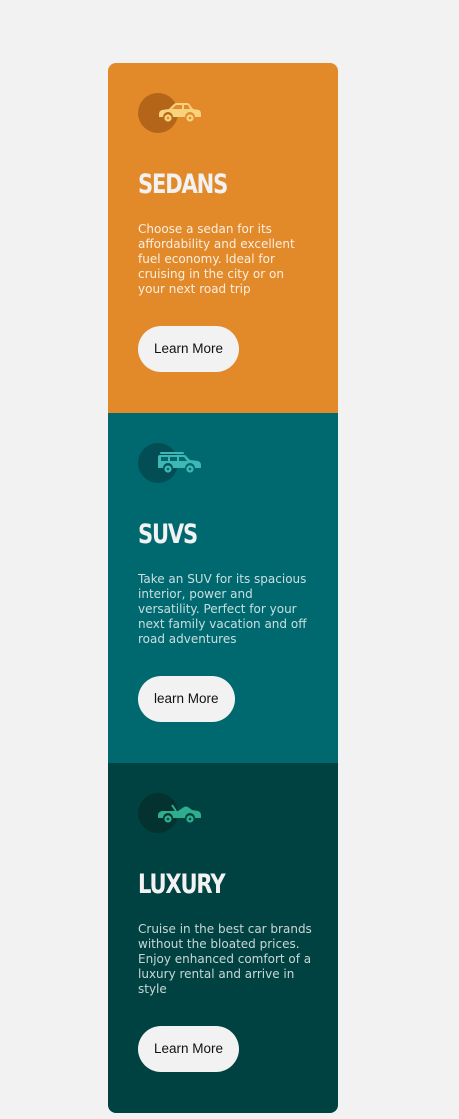 The image size is (459, 1119). Describe the element at coordinates (189, 349) in the screenshot. I see `learn-more-button-sedans: Learn More` at that location.